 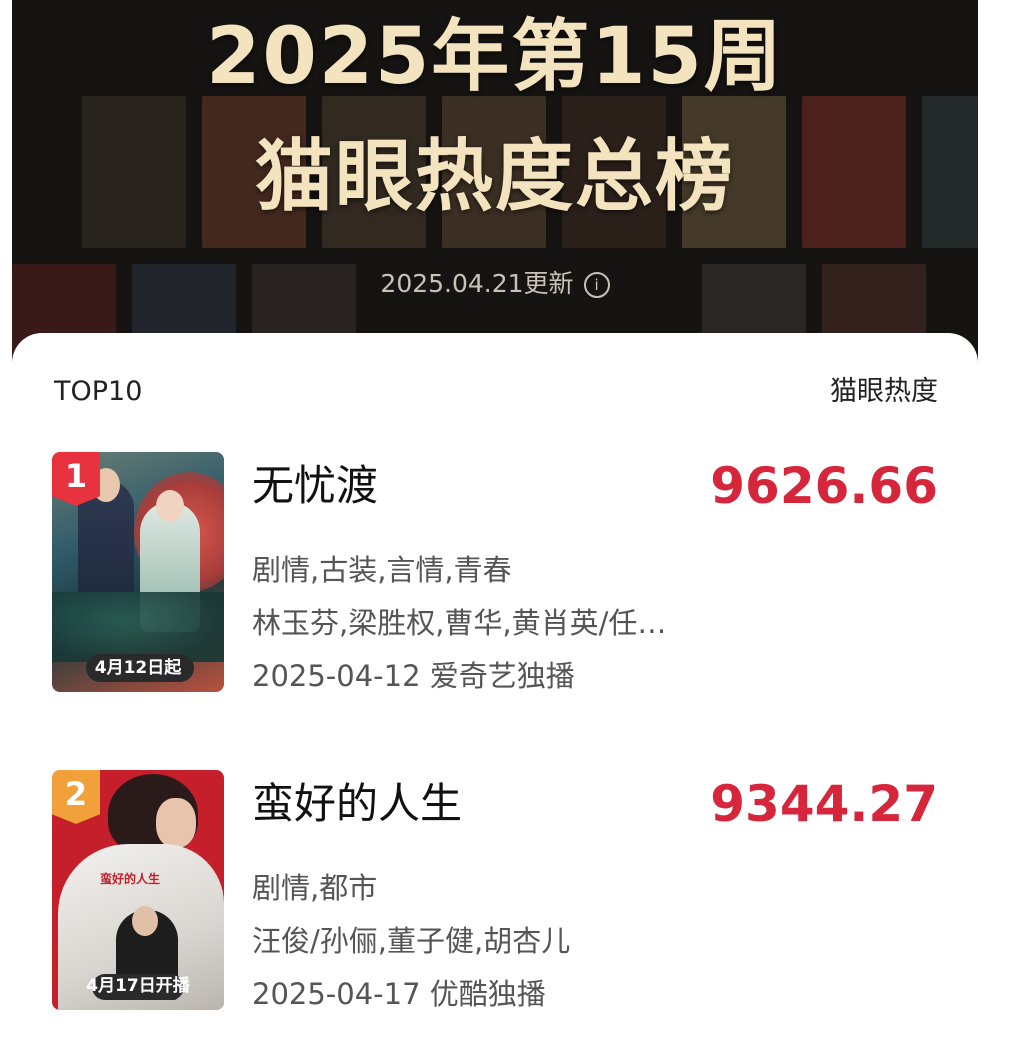 I want to click on drama-release: 2025-04-17 优酷独播, so click(x=399, y=994).